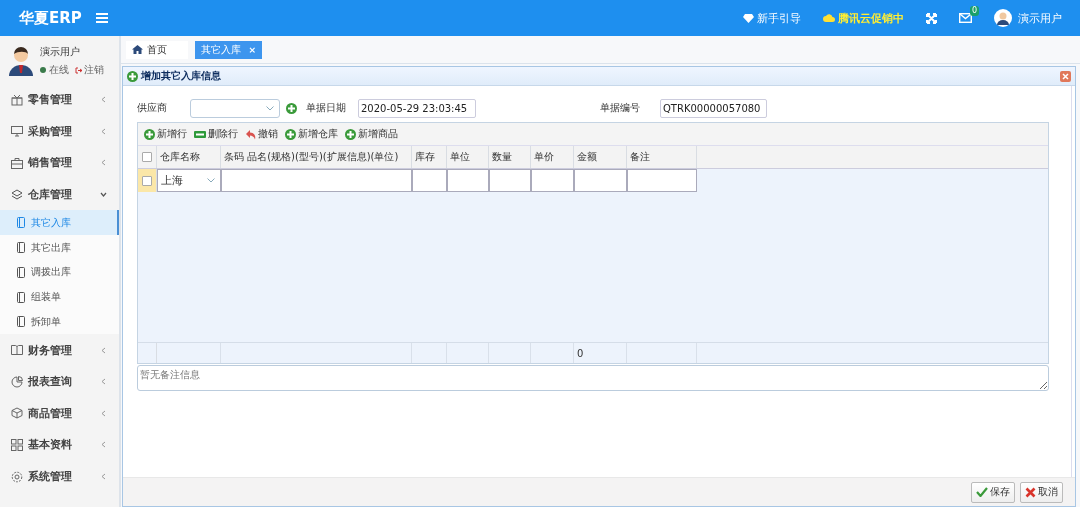 The height and width of the screenshot is (507, 1080). What do you see at coordinates (101, 18) in the screenshot?
I see `menu-icon` at bounding box center [101, 18].